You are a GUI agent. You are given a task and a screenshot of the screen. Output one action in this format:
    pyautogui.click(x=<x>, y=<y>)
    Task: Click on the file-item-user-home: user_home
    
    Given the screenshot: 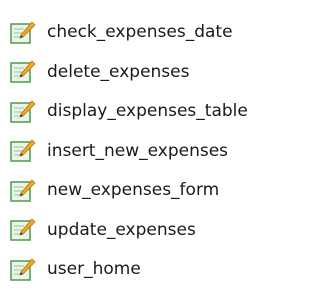 What is the action you would take?
    pyautogui.click(x=148, y=270)
    